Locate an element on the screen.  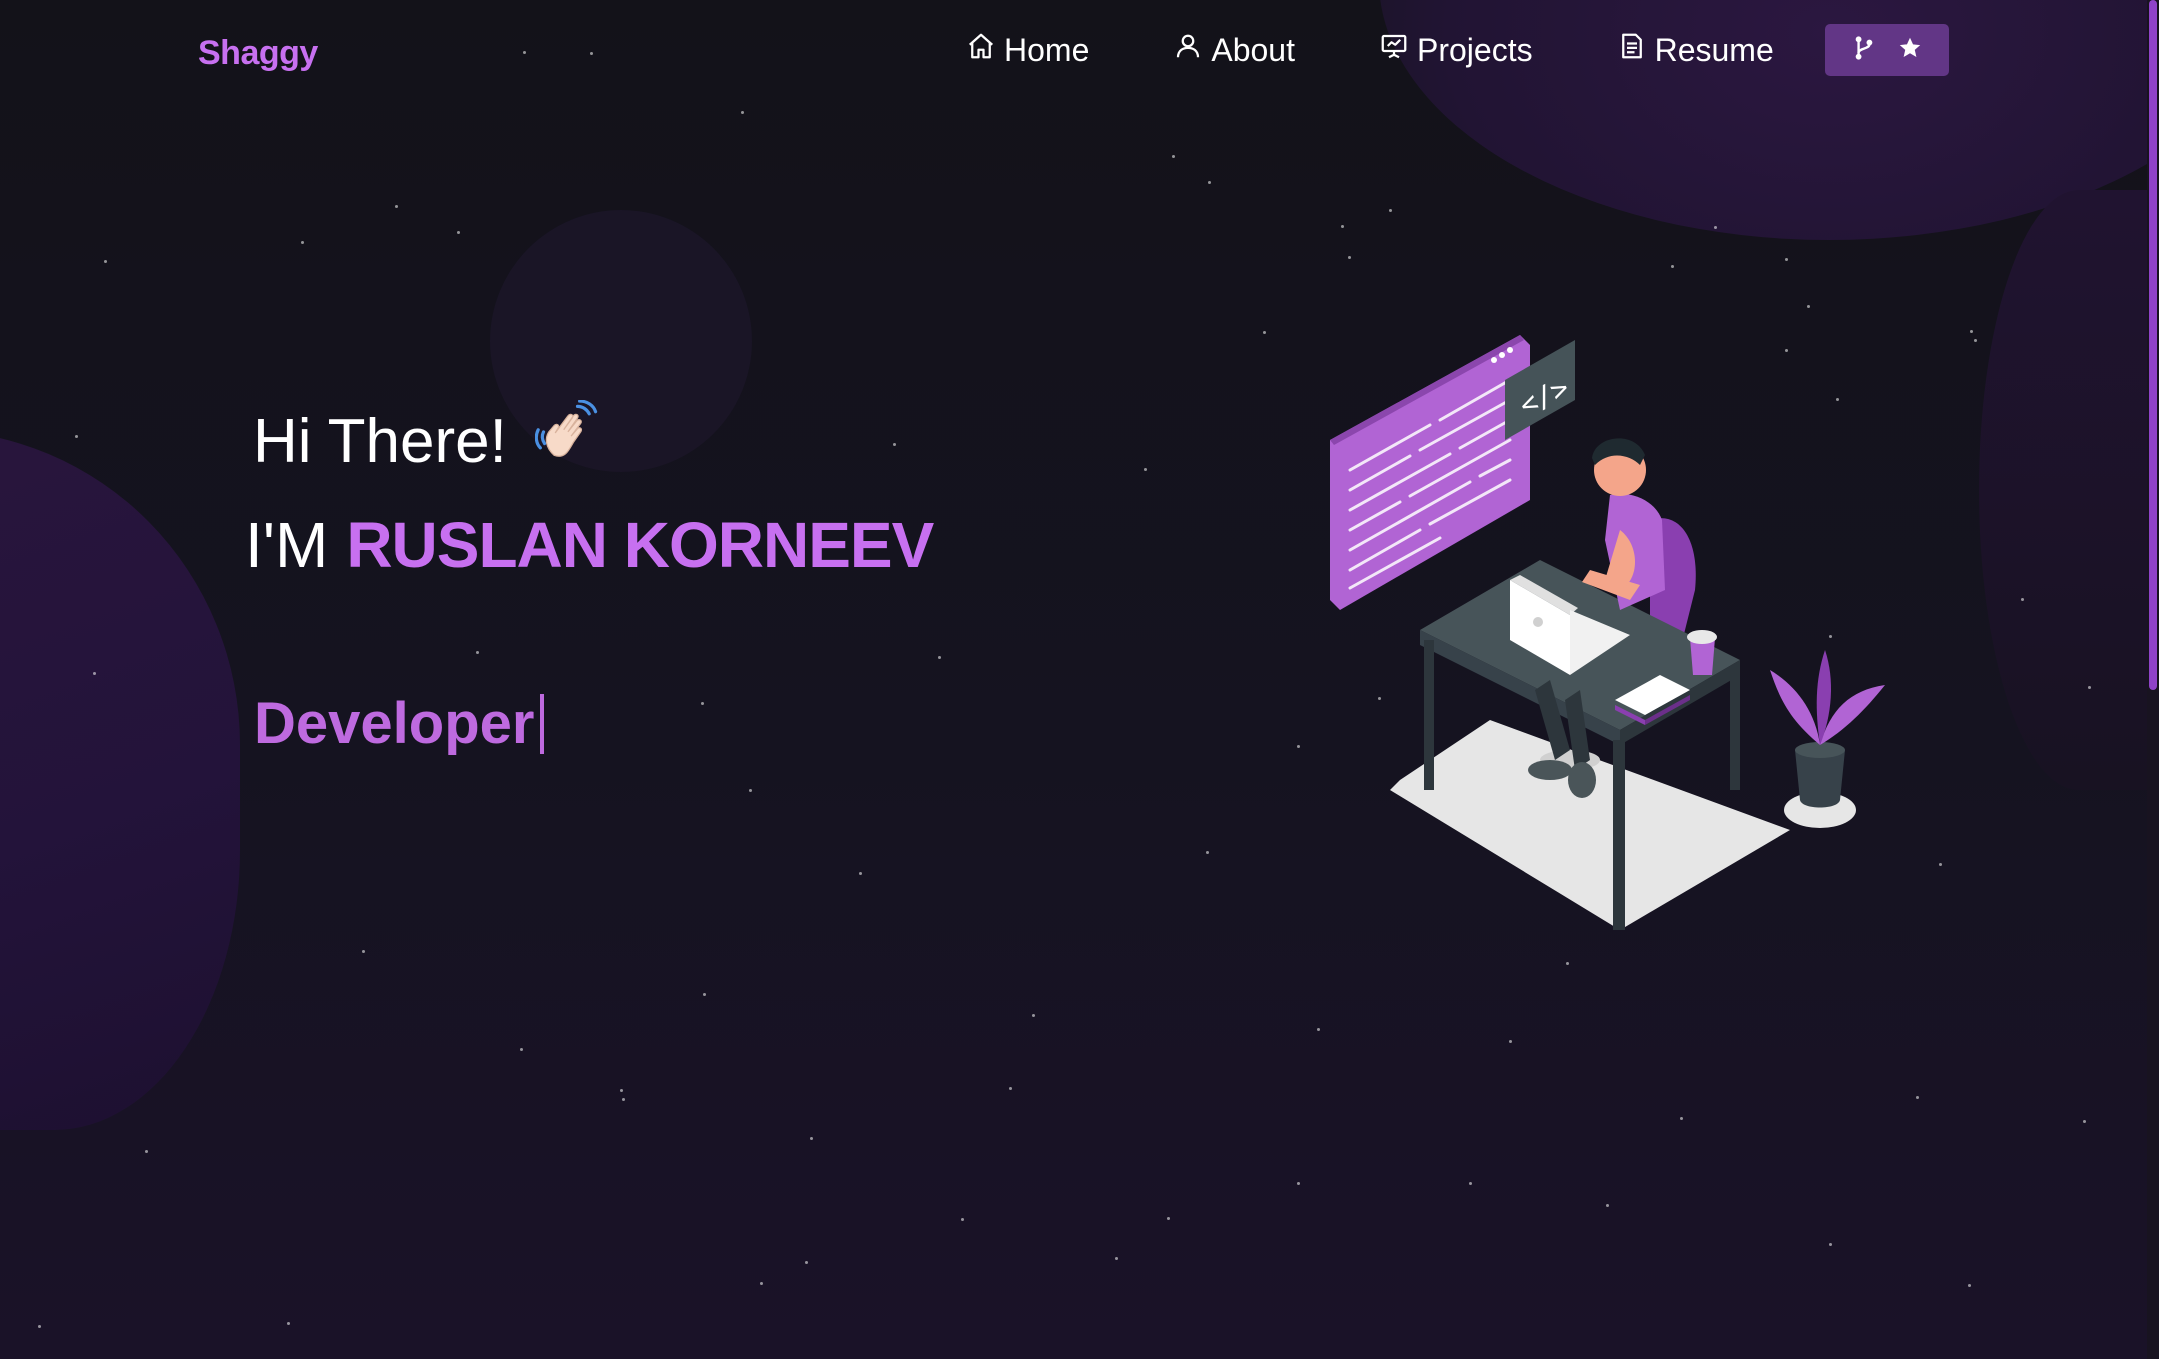
nav-projects-label: Projects is located at coordinates (1474, 49).